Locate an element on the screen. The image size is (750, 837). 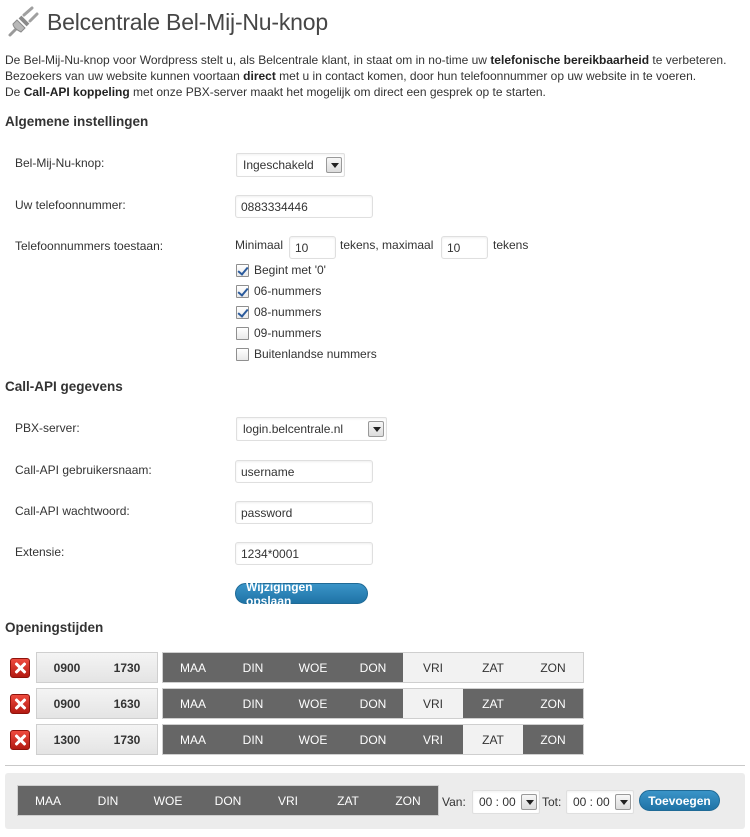
divider is located at coordinates (375, 765).